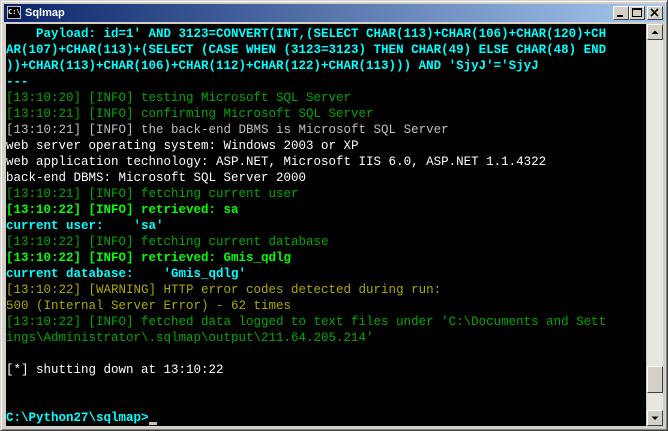  I want to click on console-line: [13:10:21] [INFO] fetching current user, so click(152, 194).